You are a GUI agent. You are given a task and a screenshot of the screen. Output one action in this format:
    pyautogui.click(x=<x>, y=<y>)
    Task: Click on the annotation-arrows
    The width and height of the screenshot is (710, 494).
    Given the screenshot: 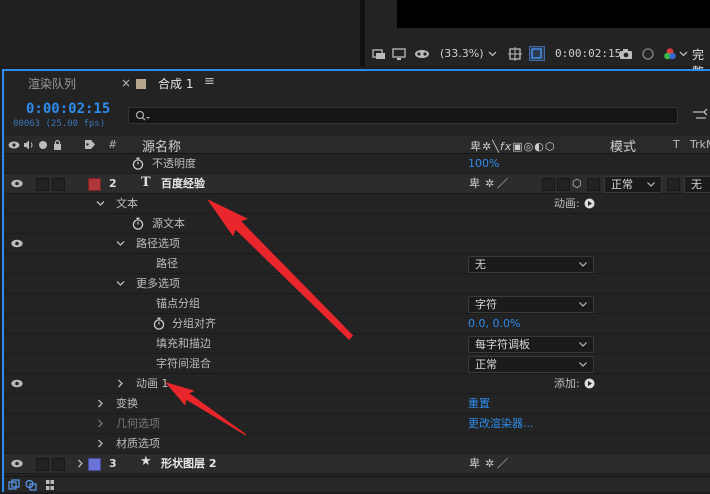 What is the action you would take?
    pyautogui.click(x=259, y=317)
    